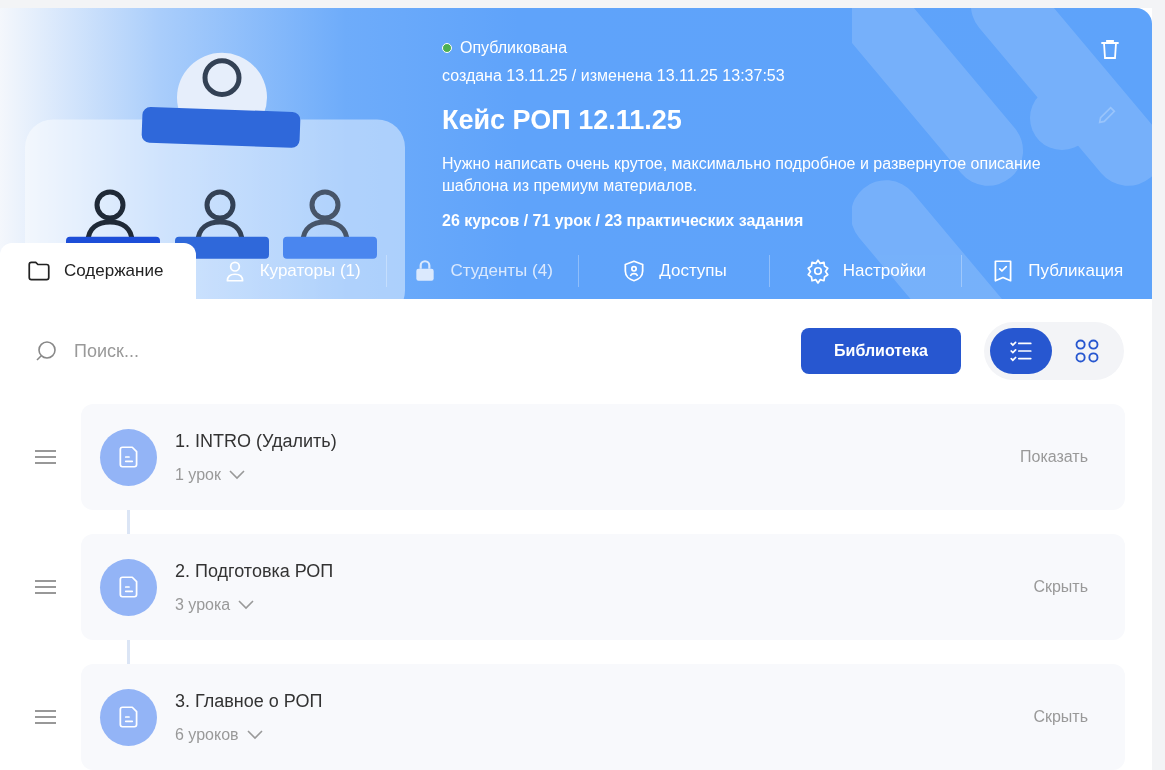 The height and width of the screenshot is (770, 1165). Describe the element at coordinates (219, 734) in the screenshot. I see `lessons-count: 6 уроков` at that location.